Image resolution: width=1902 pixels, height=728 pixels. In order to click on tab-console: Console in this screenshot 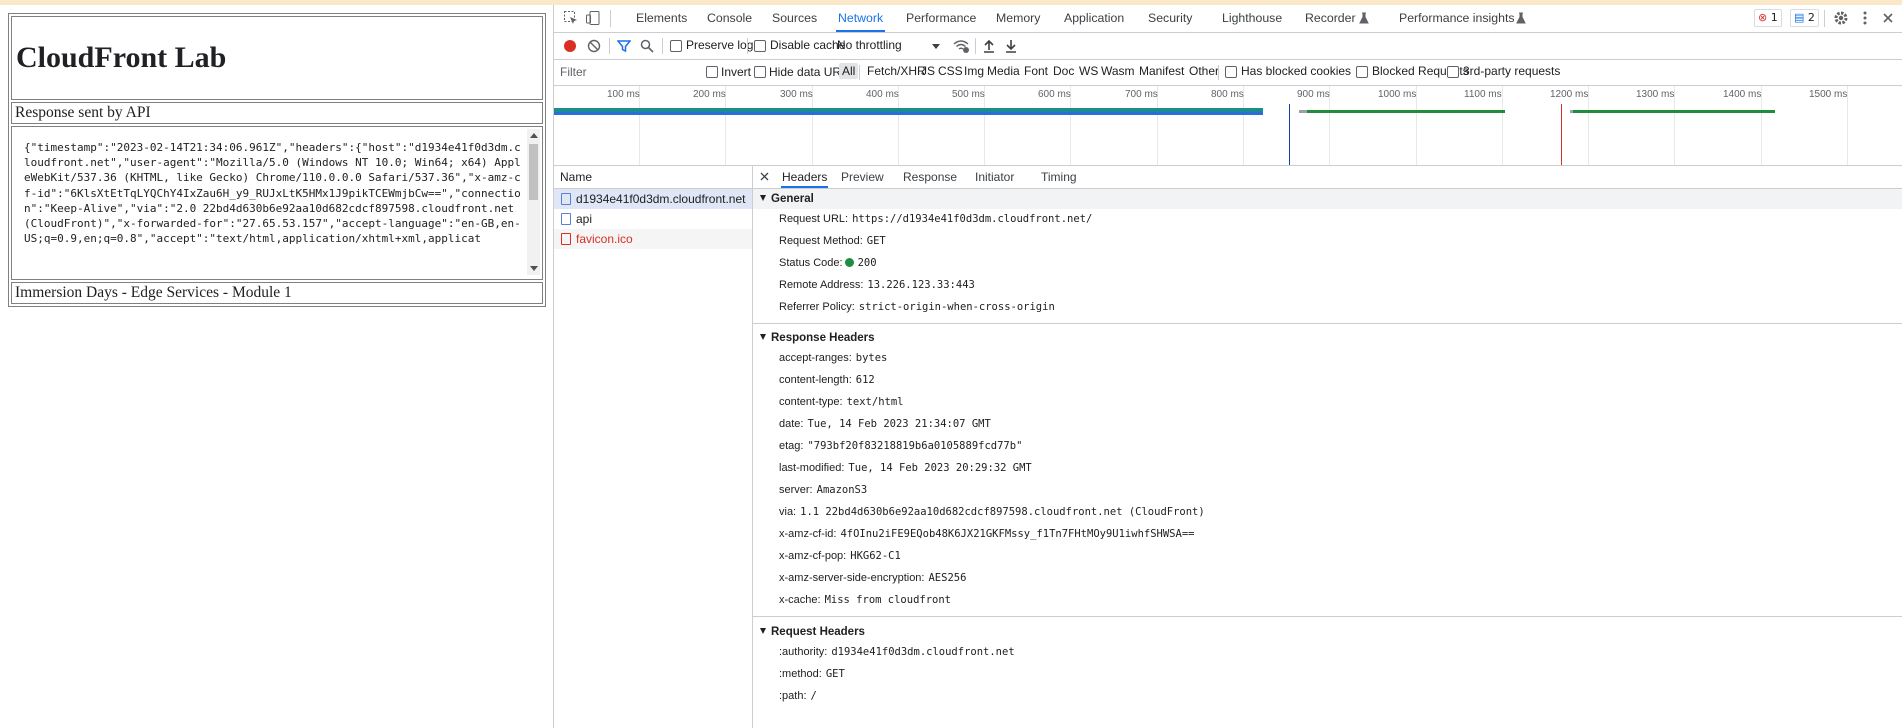, I will do `click(729, 18)`.